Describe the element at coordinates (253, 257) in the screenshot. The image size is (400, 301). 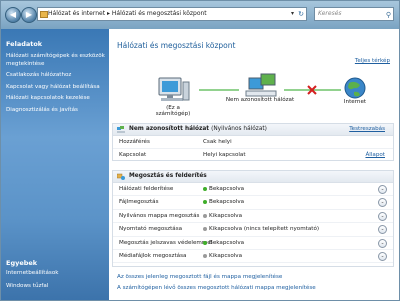
I see `table-row: Médiafájlok megosztása Kikapcsolva ⌄` at that location.